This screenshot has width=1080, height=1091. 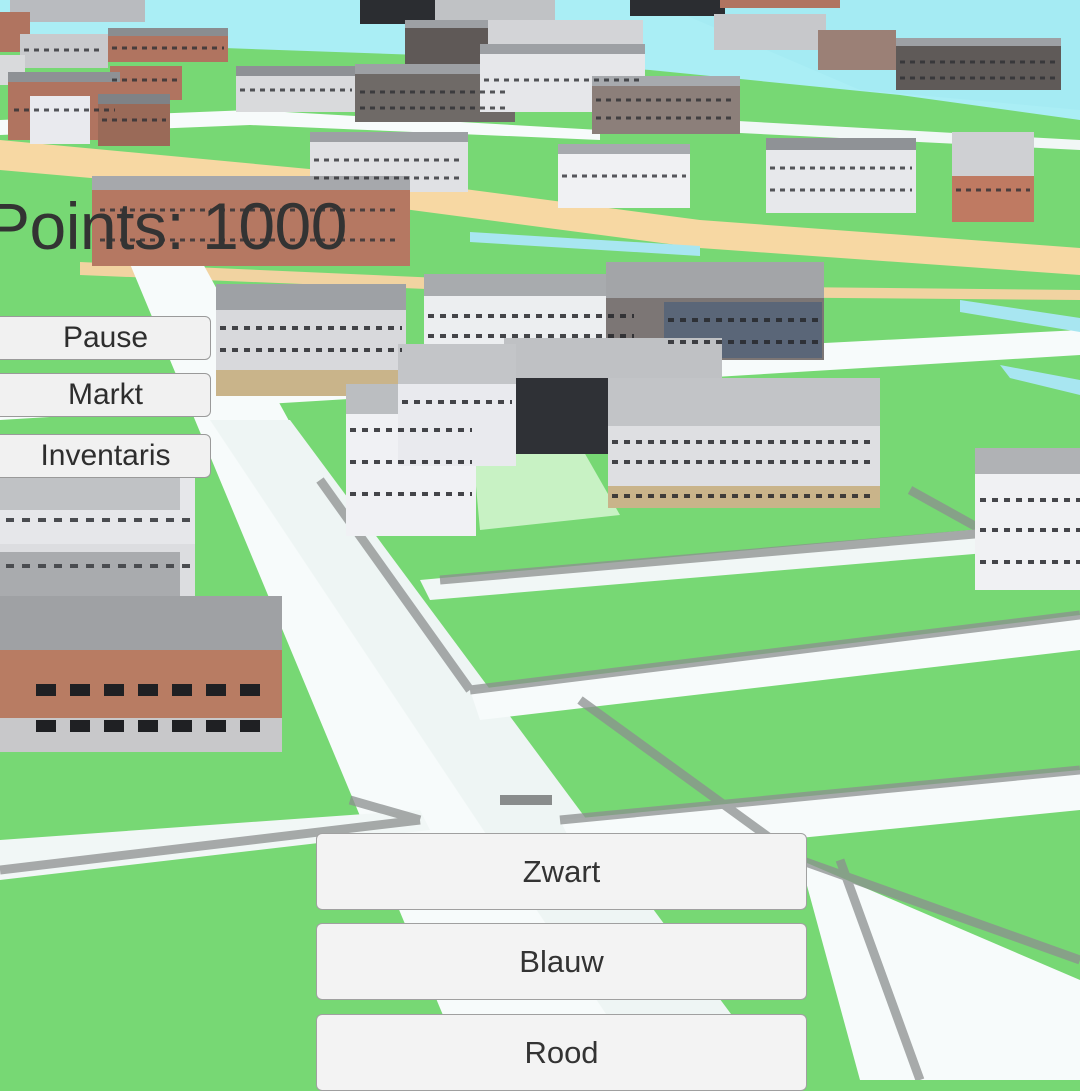 I want to click on road-marker, so click(x=526, y=800).